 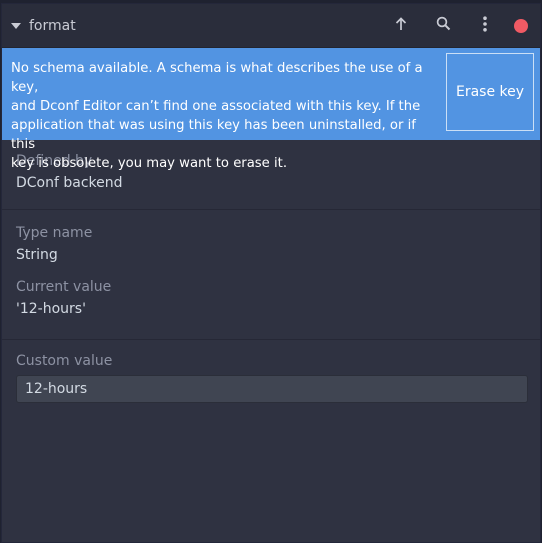 What do you see at coordinates (271, 371) in the screenshot?
I see `custom-value-section: Custom value 12-hours` at bounding box center [271, 371].